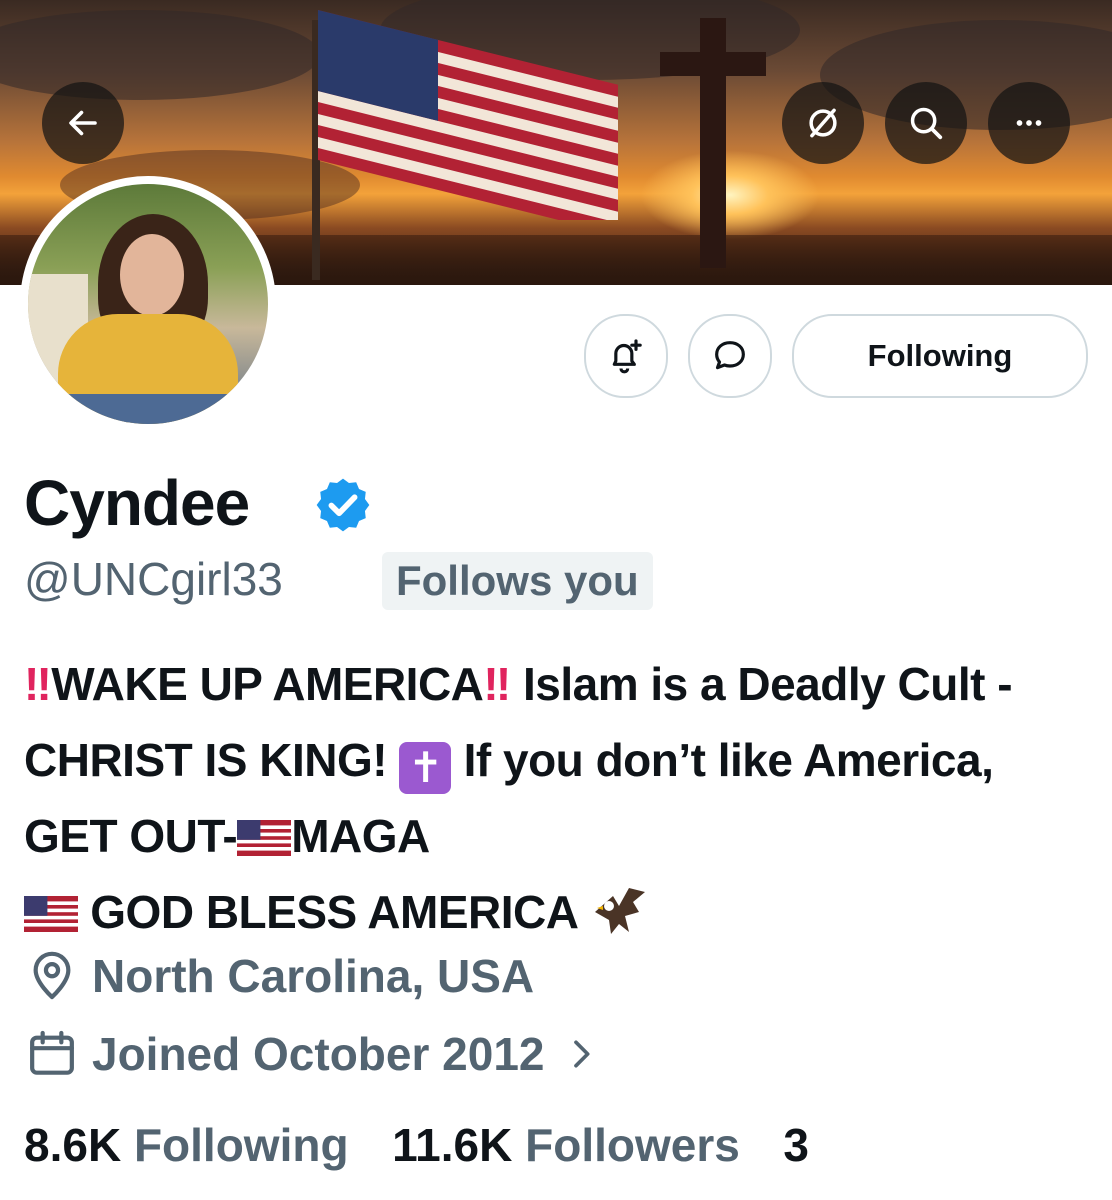  What do you see at coordinates (137, 503) in the screenshot?
I see `profile-name: Cyndee` at bounding box center [137, 503].